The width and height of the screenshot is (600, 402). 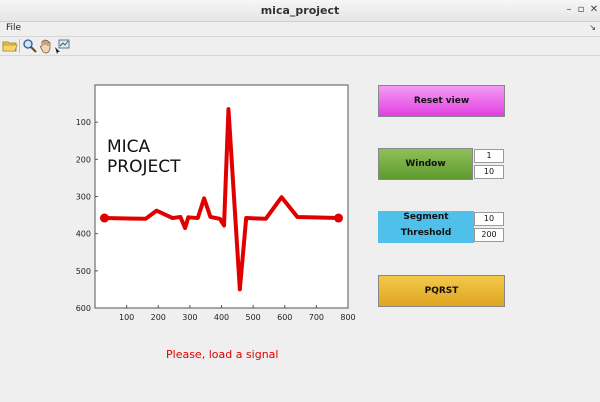 I want to click on reset-view-button: Reset view, so click(x=441, y=101).